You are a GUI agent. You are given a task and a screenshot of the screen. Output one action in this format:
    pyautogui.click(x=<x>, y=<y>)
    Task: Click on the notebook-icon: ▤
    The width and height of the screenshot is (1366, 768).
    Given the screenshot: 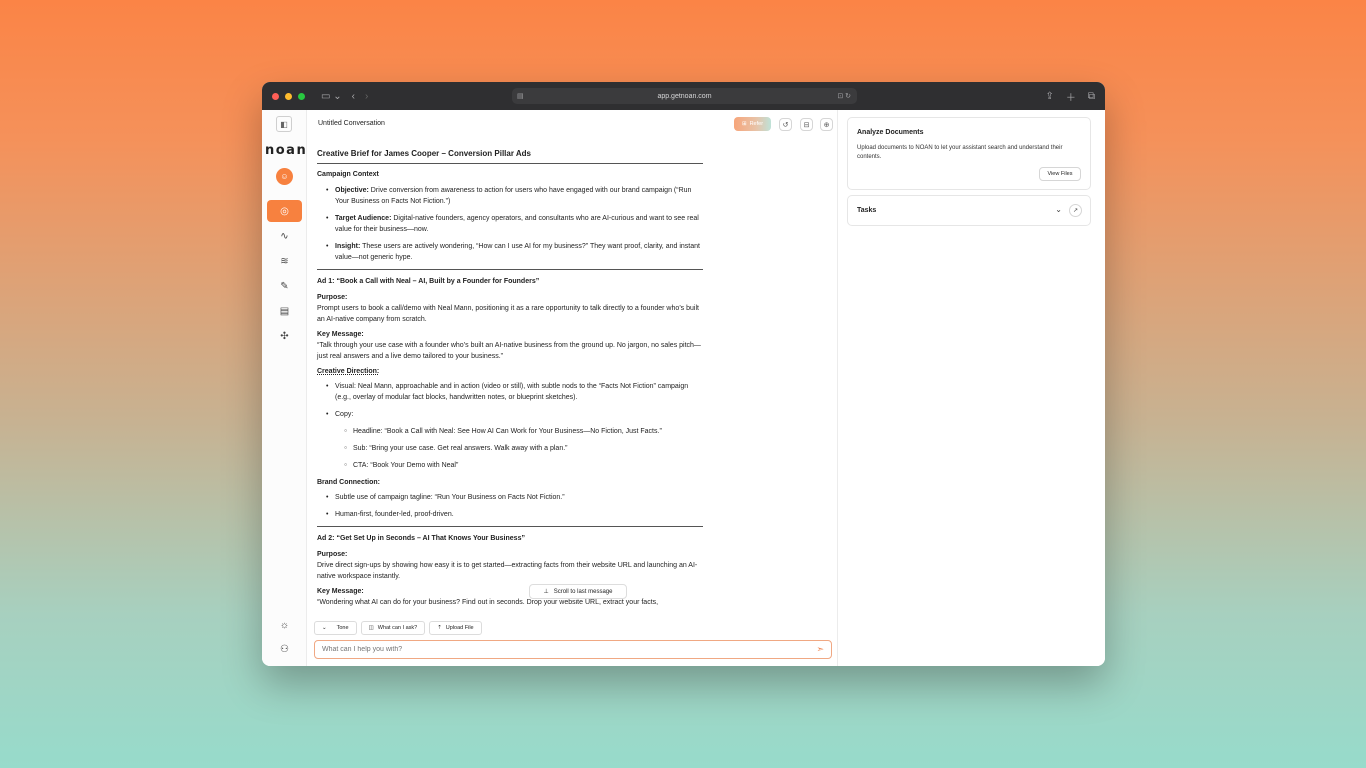 What is the action you would take?
    pyautogui.click(x=284, y=311)
    